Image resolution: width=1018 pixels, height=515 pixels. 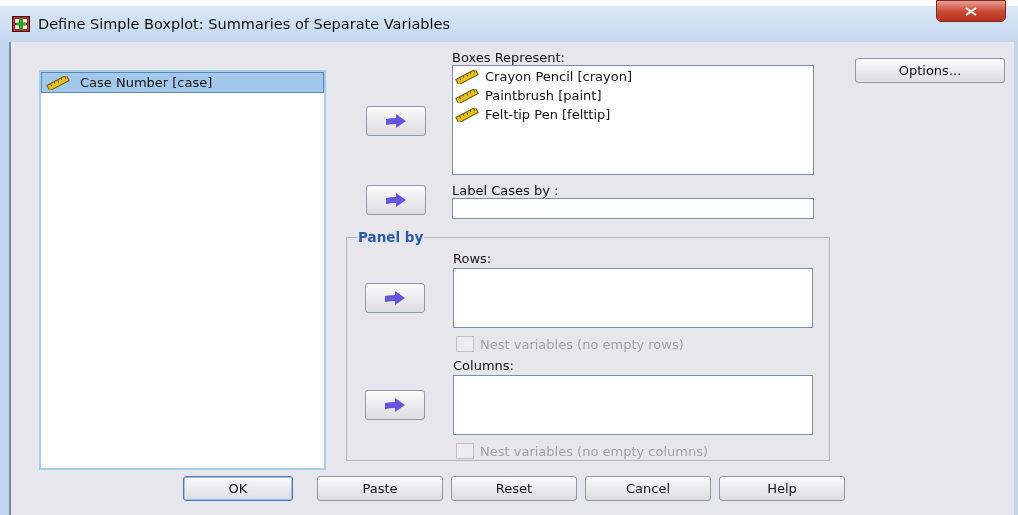 I want to click on close-button, so click(x=971, y=11).